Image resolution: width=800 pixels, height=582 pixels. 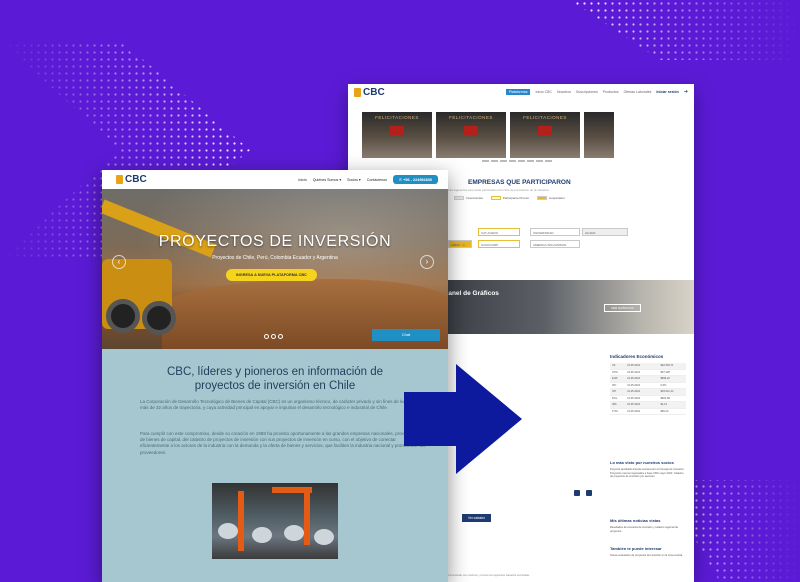 What do you see at coordinates (551, 198) in the screenshot?
I see `legend-item: Auspiciador` at bounding box center [551, 198].